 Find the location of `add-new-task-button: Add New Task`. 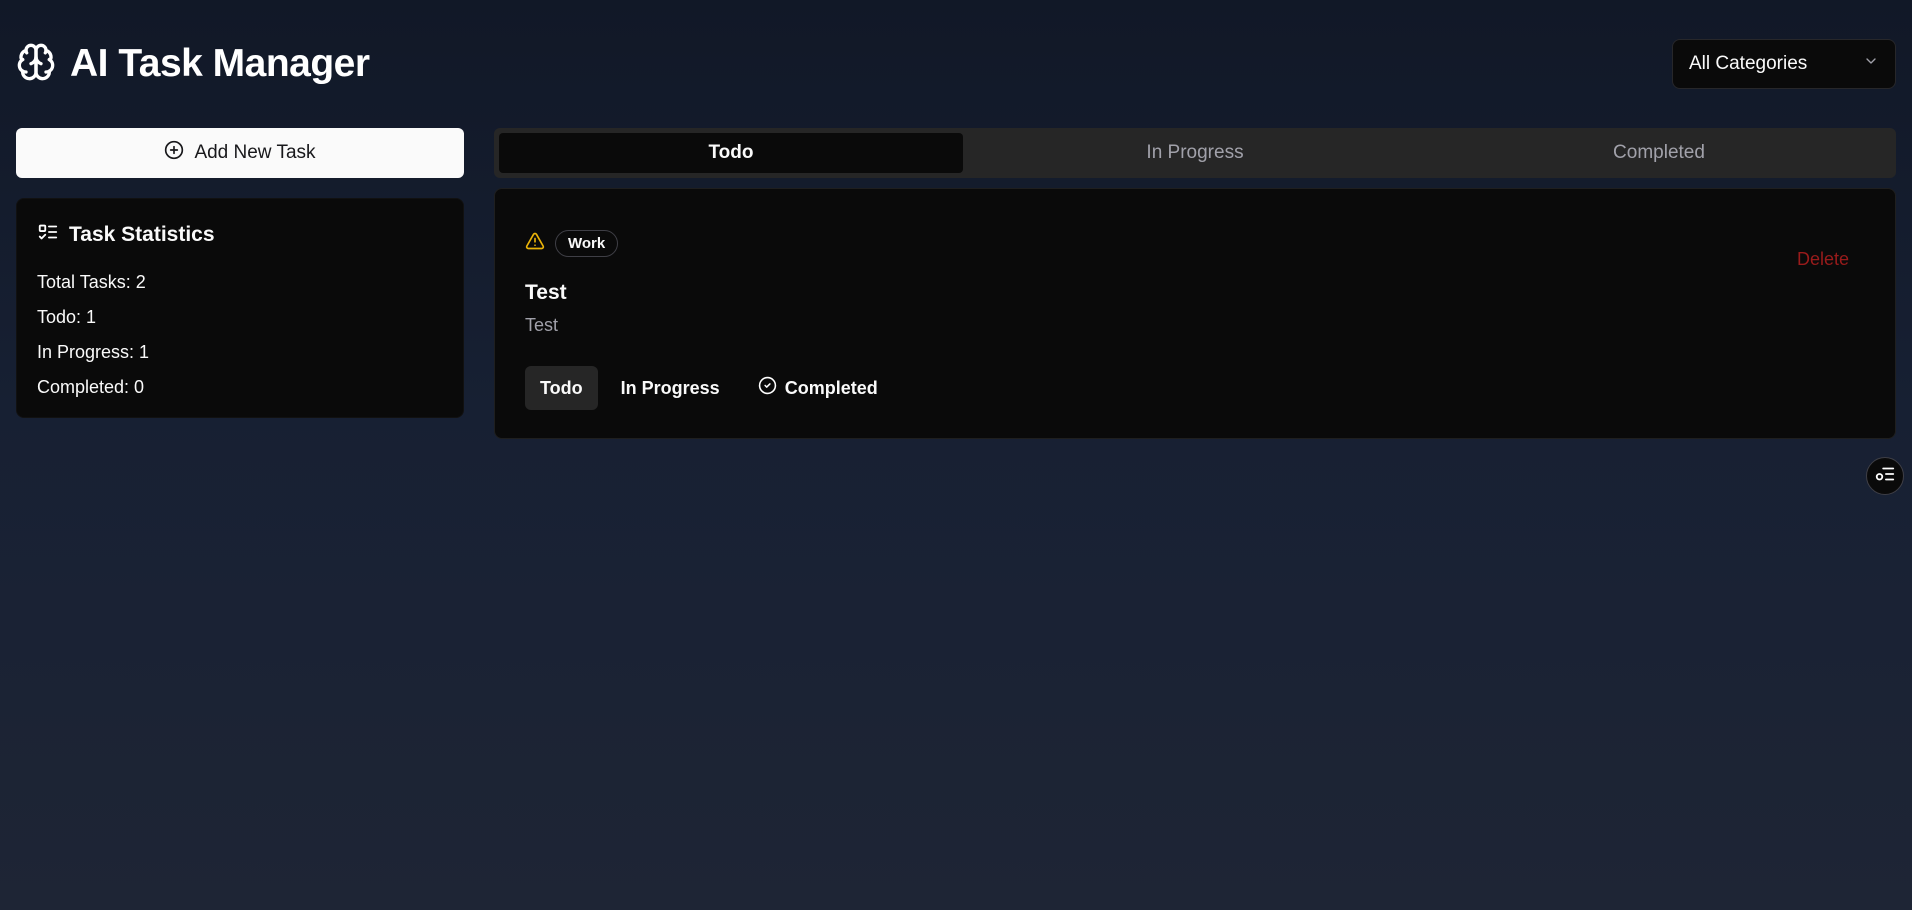

add-new-task-button: Add New Task is located at coordinates (240, 153).